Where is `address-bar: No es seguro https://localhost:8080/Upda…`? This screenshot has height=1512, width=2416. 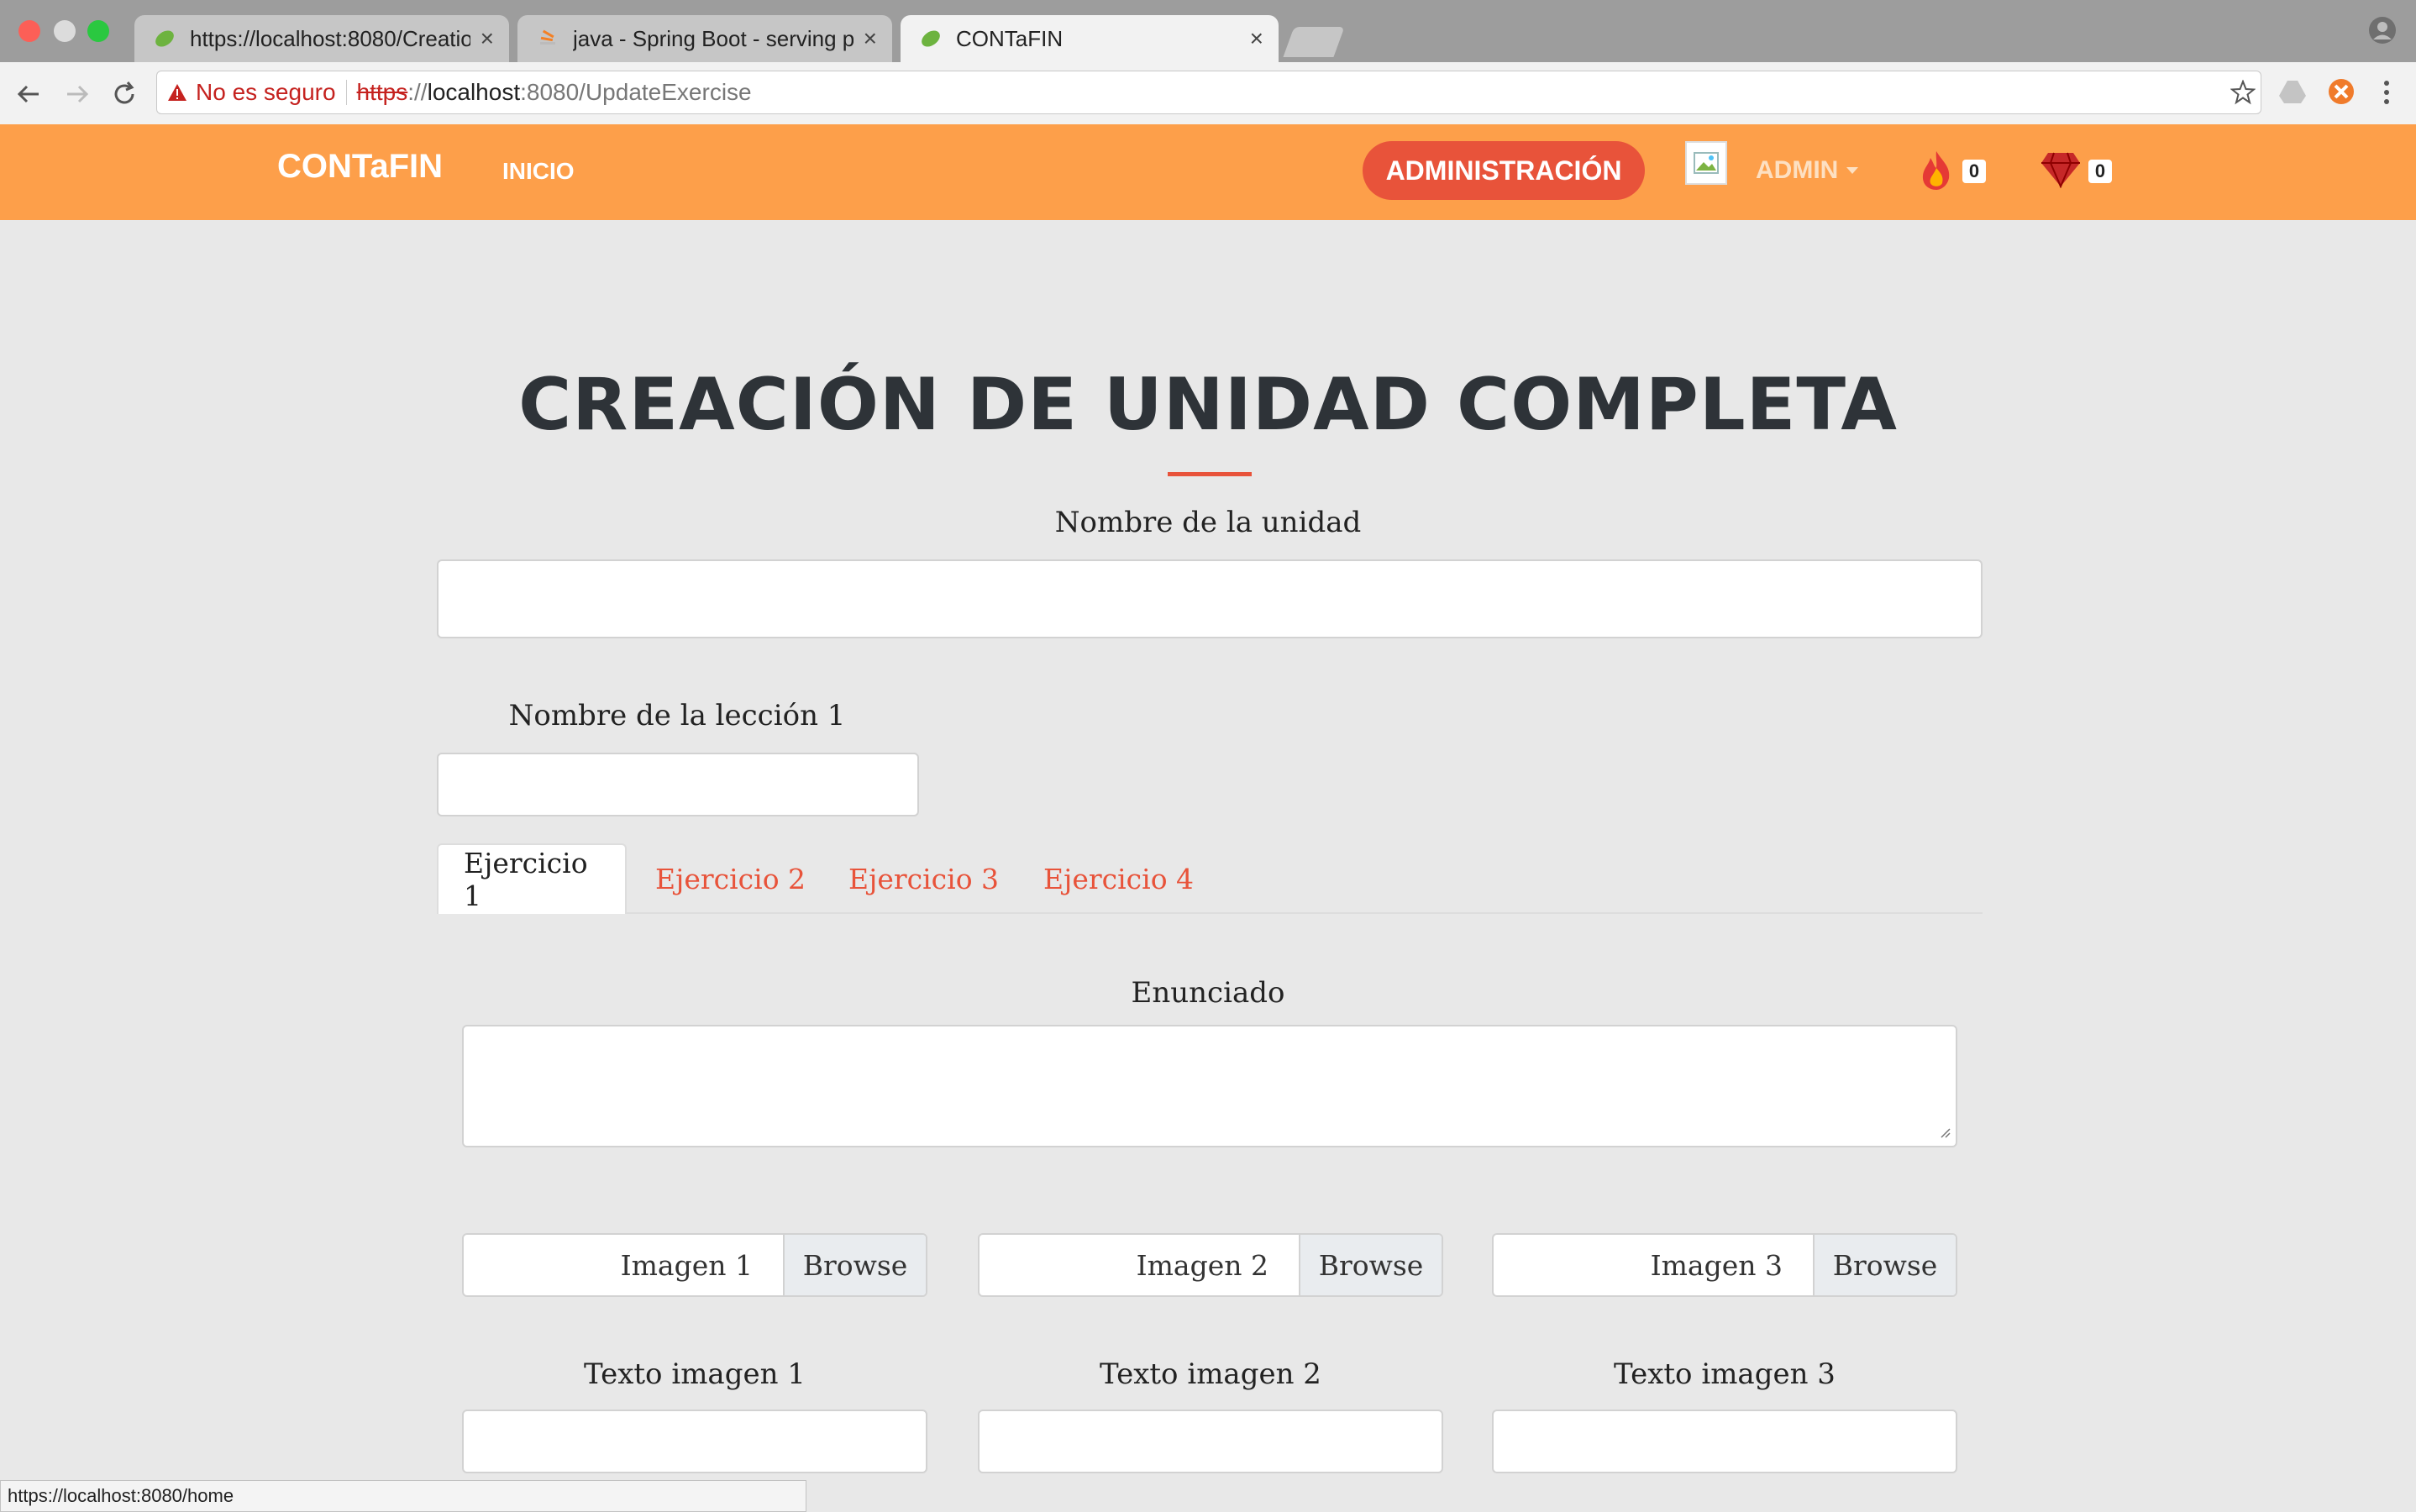
address-bar: No es seguro https://localhost:8080/Upda… is located at coordinates (1208, 92).